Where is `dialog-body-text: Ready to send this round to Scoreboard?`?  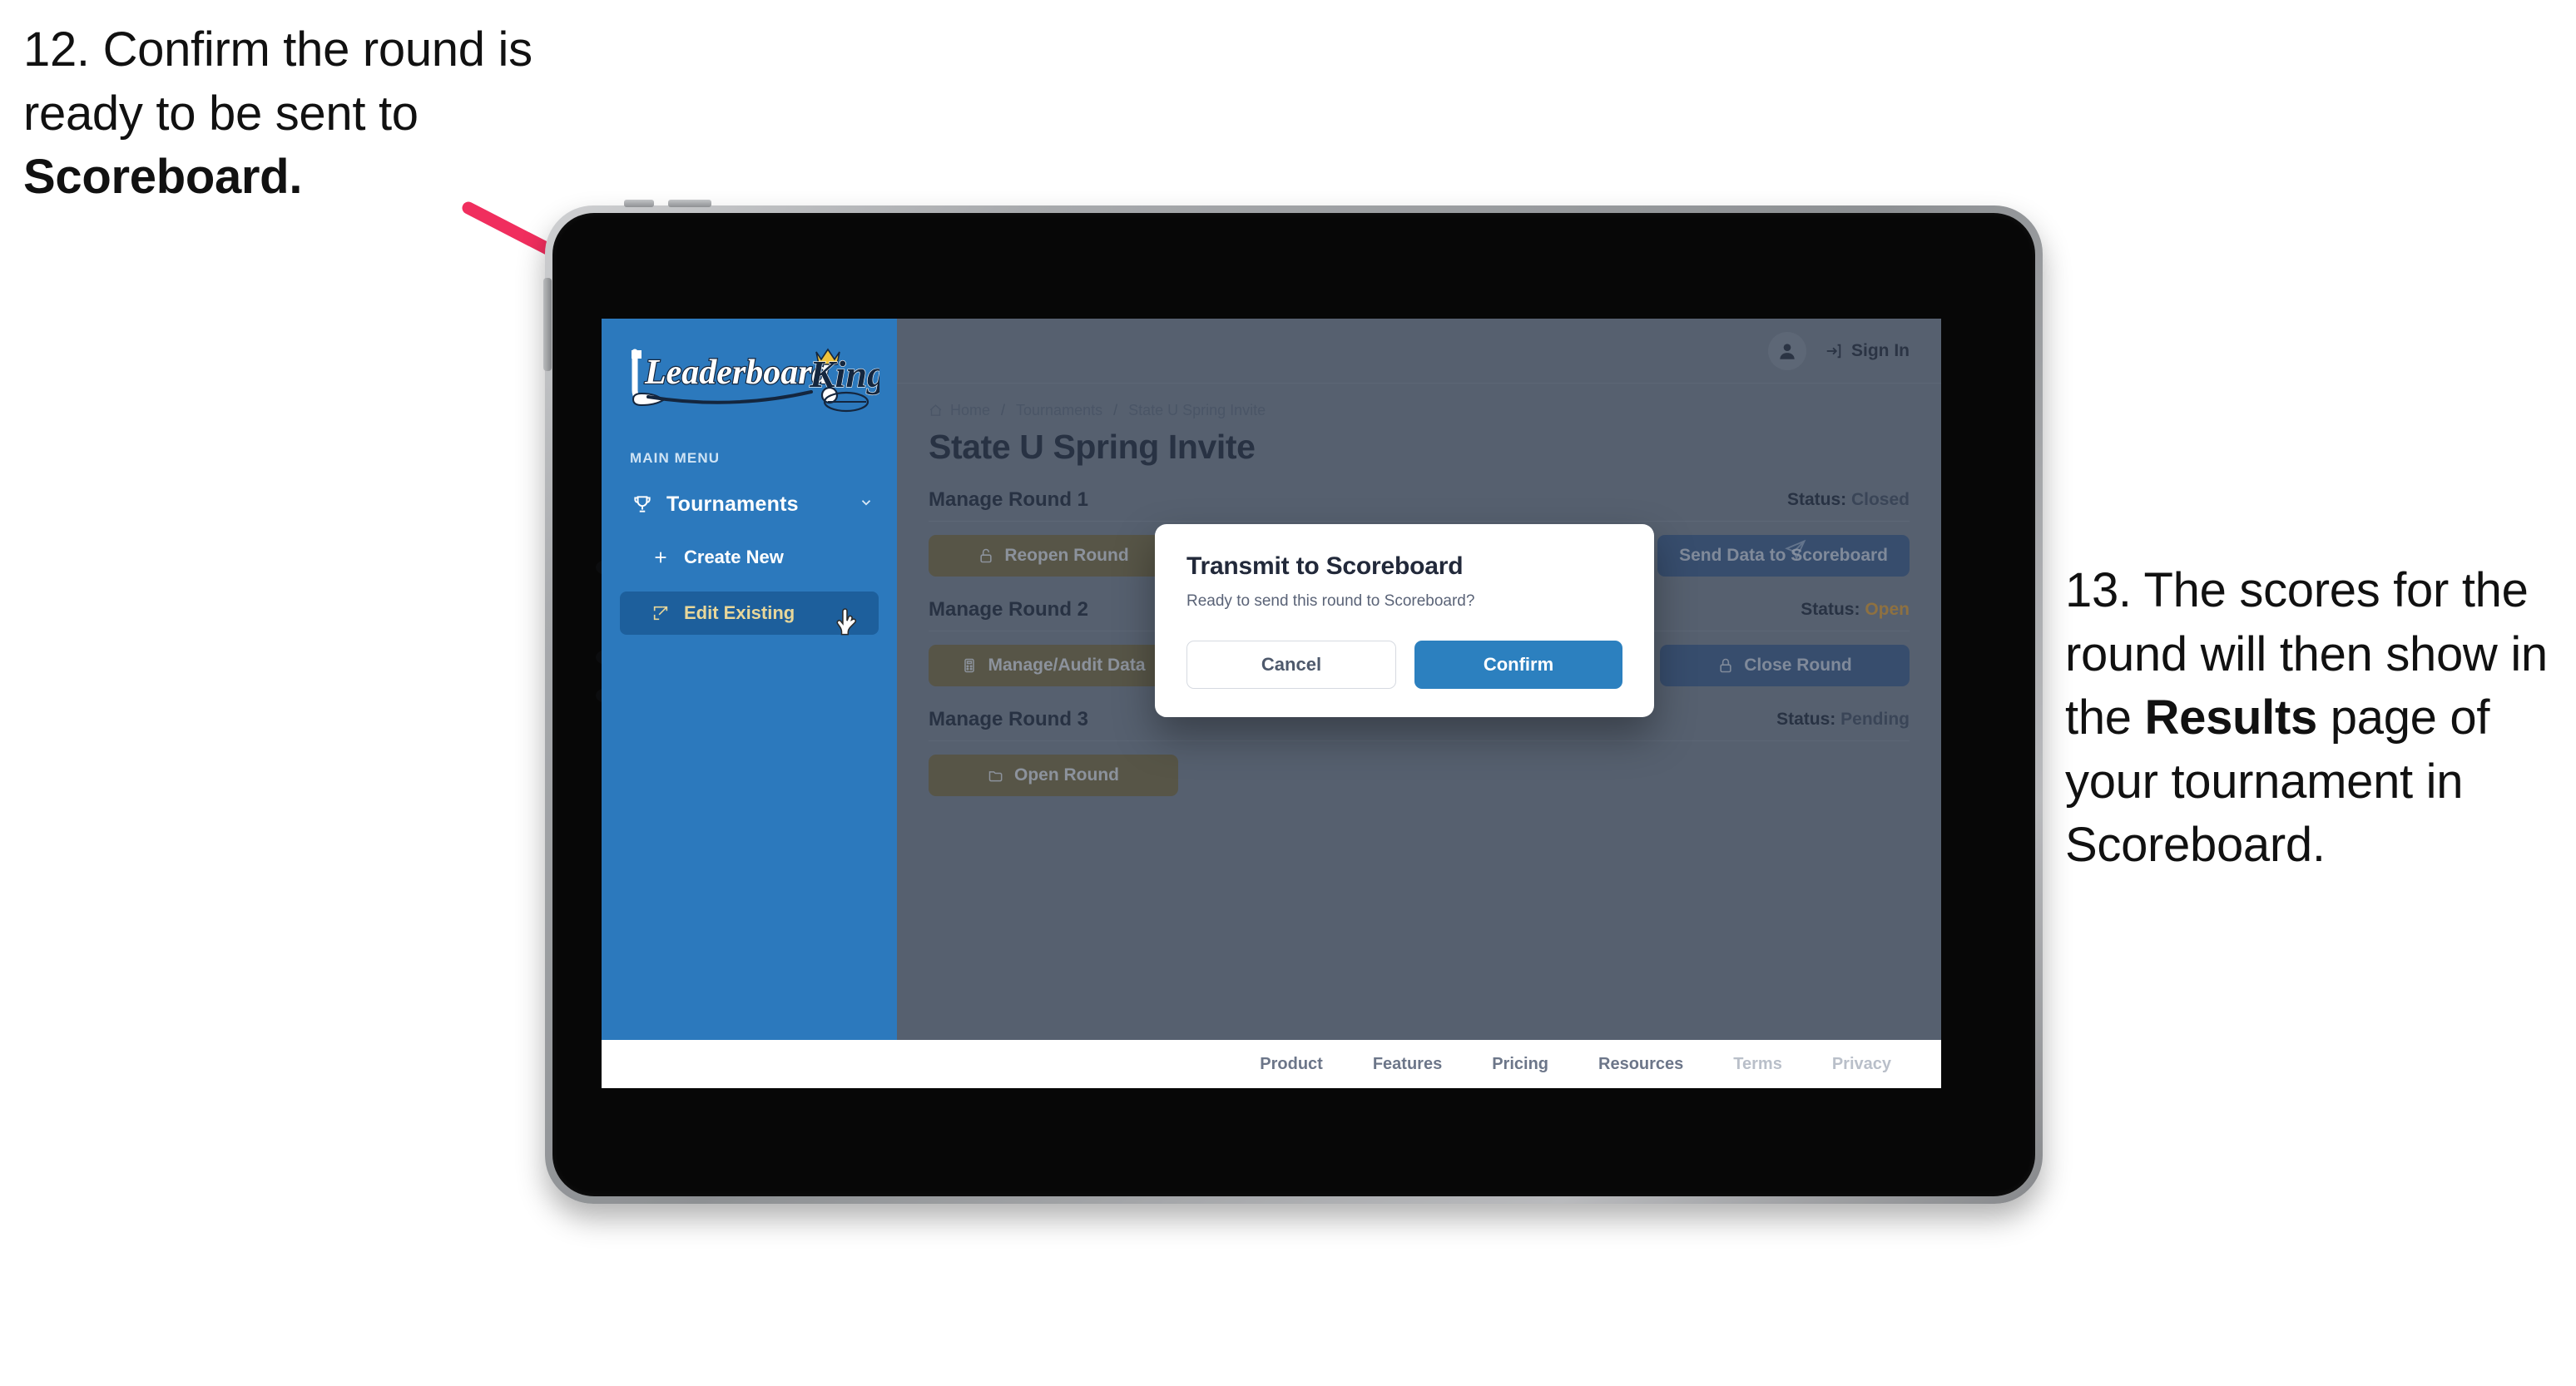
dialog-body-text: Ready to send this round to Scoreboard? is located at coordinates (1330, 601).